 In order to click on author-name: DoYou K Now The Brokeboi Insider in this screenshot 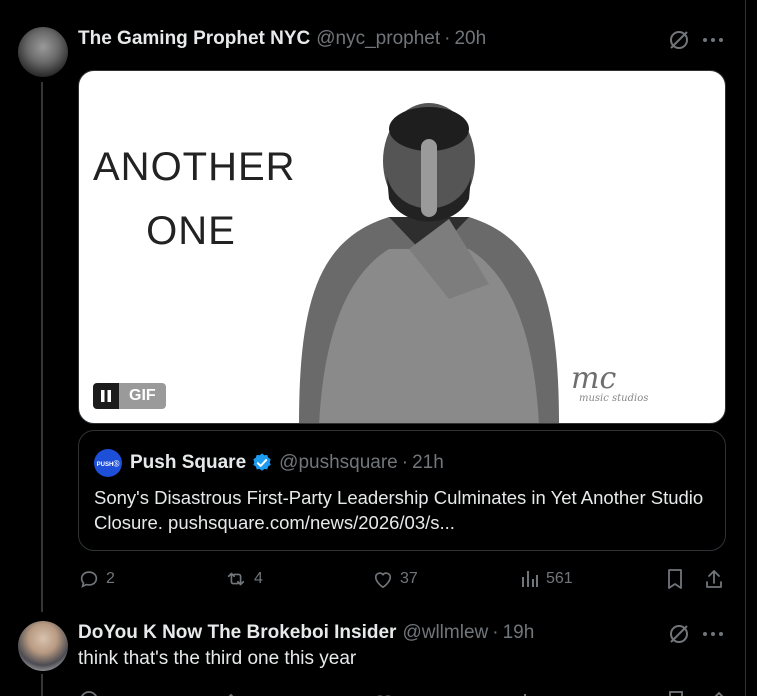, I will do `click(237, 633)`.